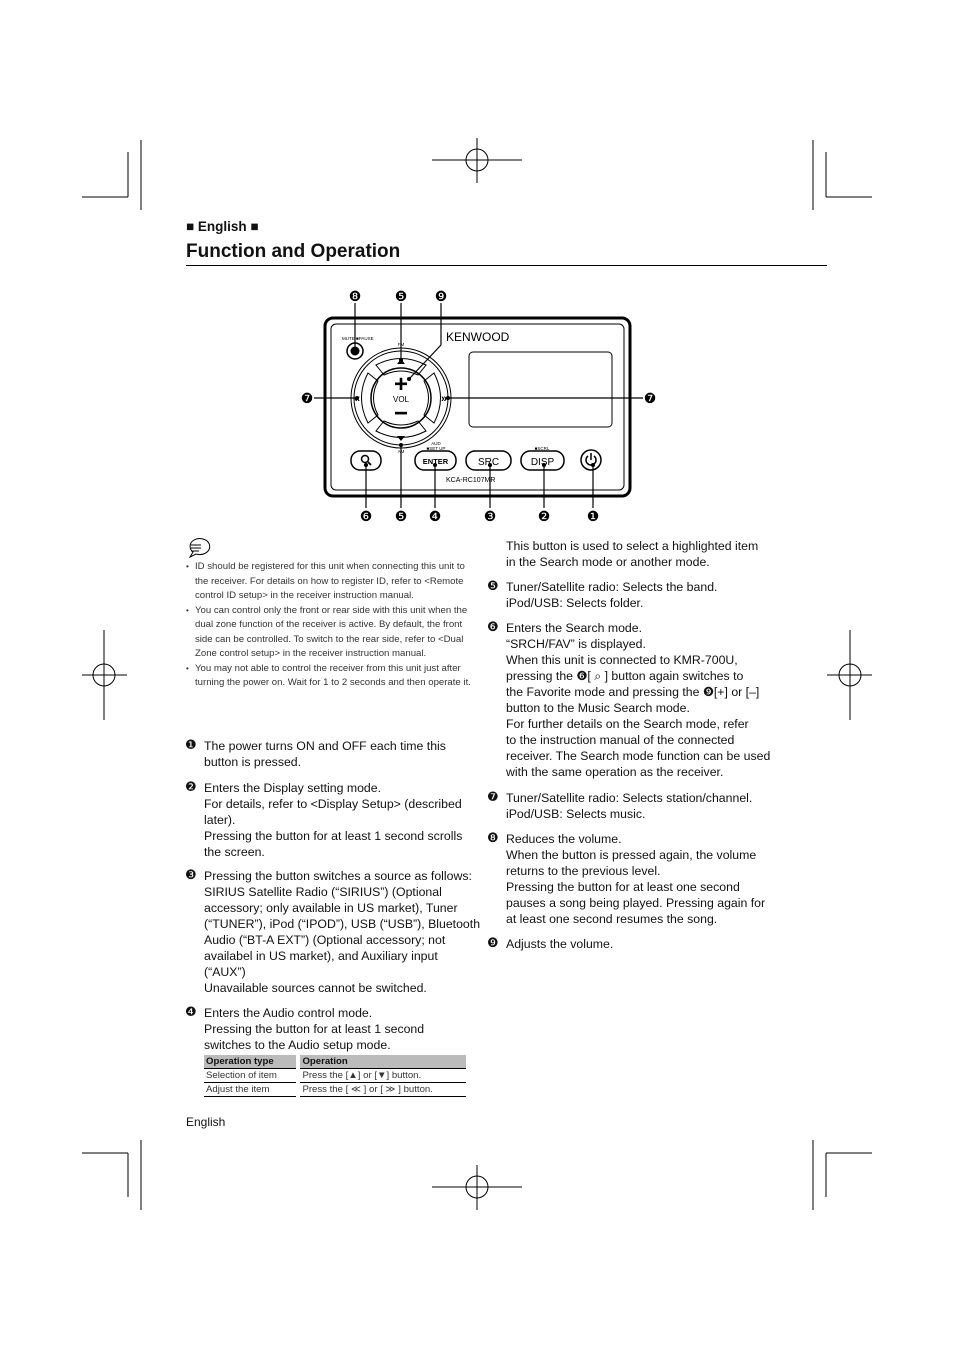 This screenshot has height=1350, width=954. What do you see at coordinates (544, 516) in the screenshot?
I see `callout-2: ❷` at bounding box center [544, 516].